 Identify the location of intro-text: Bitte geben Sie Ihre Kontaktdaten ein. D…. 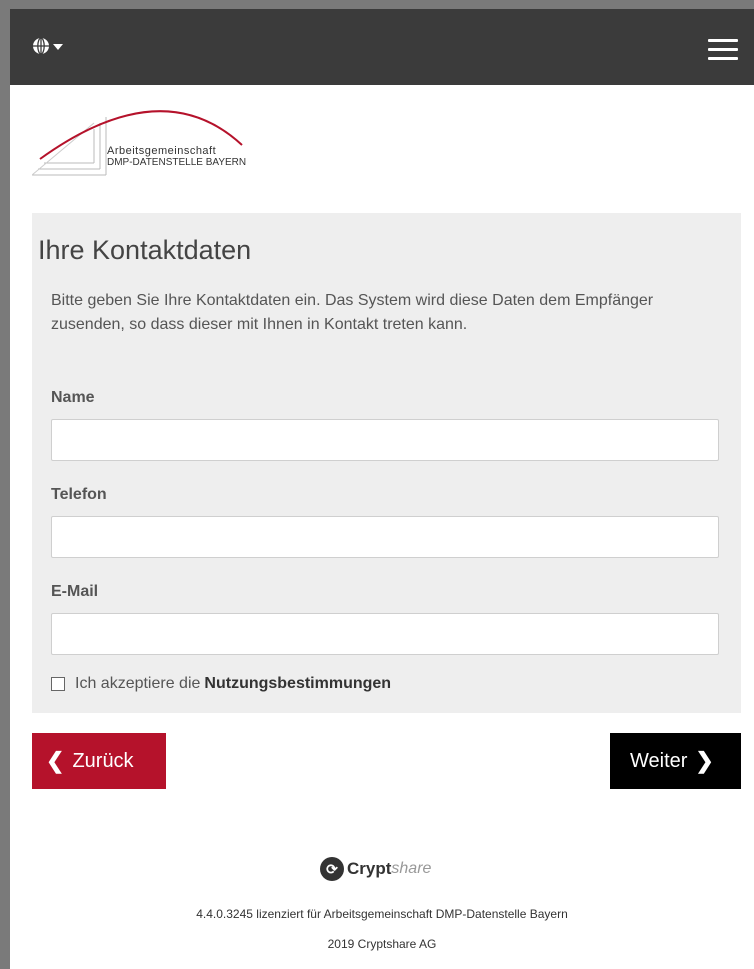
(352, 312).